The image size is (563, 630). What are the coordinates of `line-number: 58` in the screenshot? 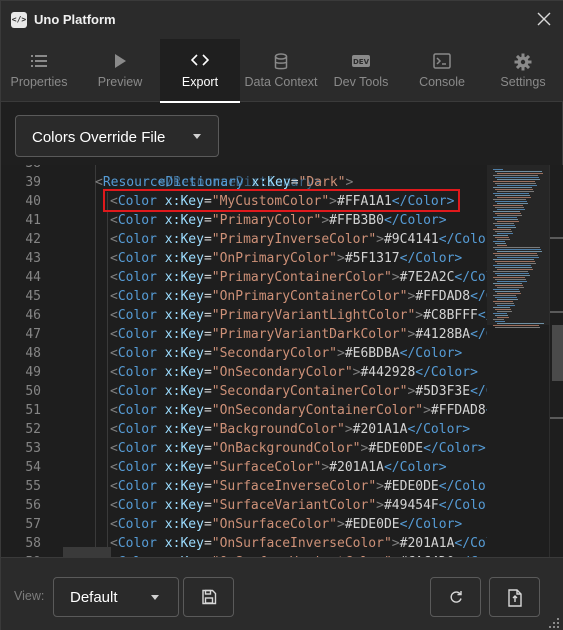 It's located at (33, 543).